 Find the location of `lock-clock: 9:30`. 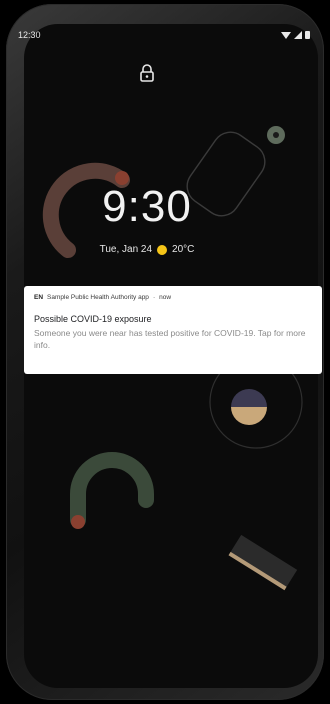

lock-clock: 9:30 is located at coordinates (147, 206).